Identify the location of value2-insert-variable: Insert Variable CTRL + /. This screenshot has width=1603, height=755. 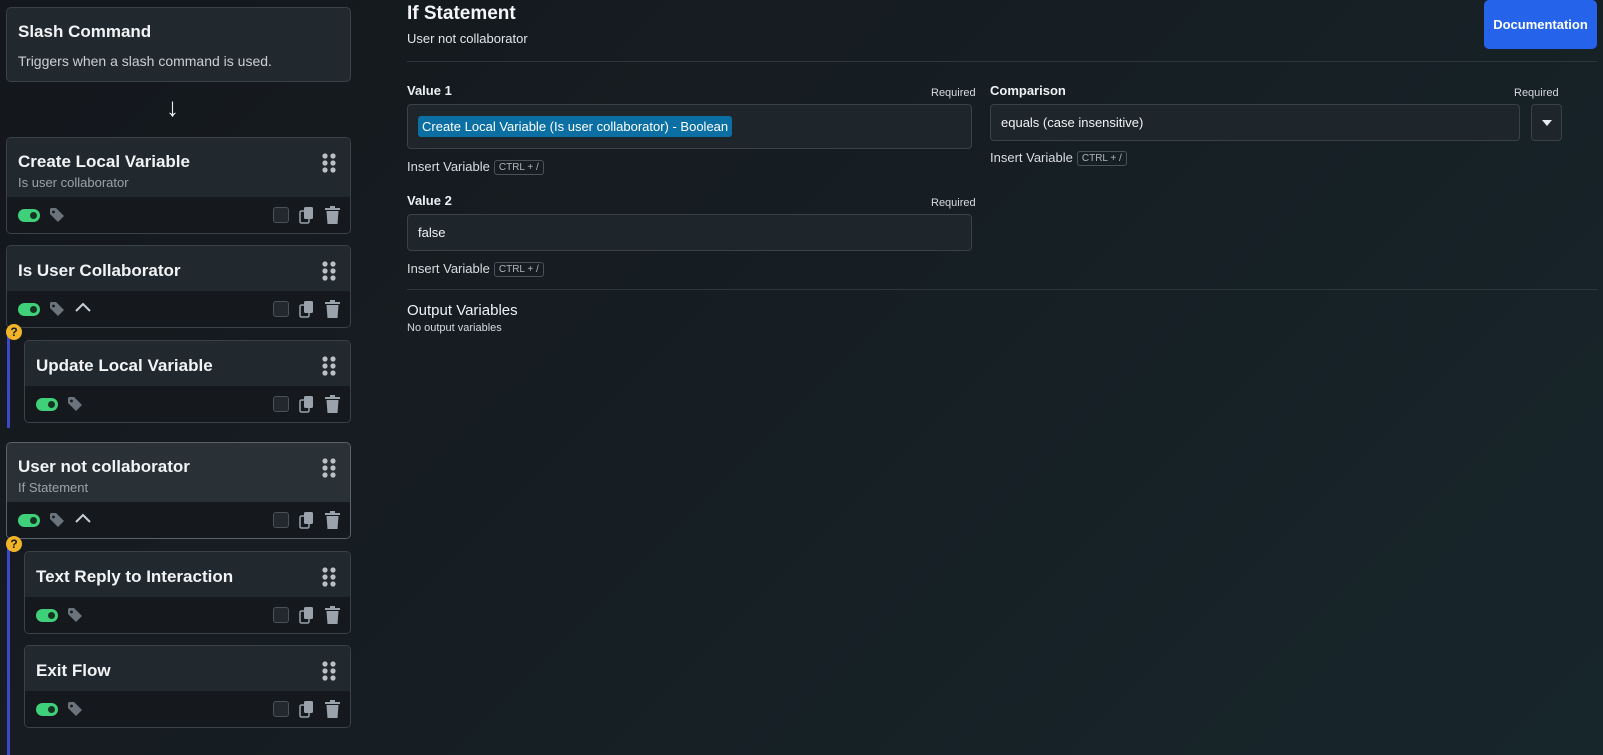
(475, 269).